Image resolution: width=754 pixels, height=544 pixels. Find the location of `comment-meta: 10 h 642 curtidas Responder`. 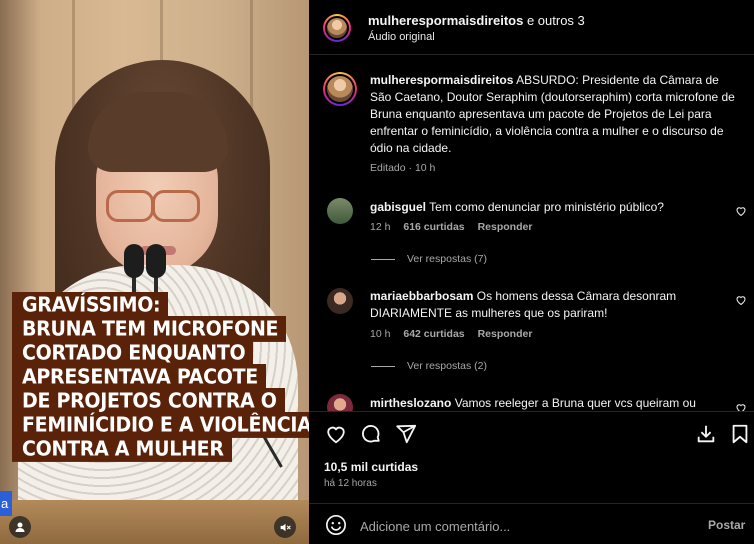

comment-meta: 10 h 642 curtidas Responder is located at coordinates (451, 334).